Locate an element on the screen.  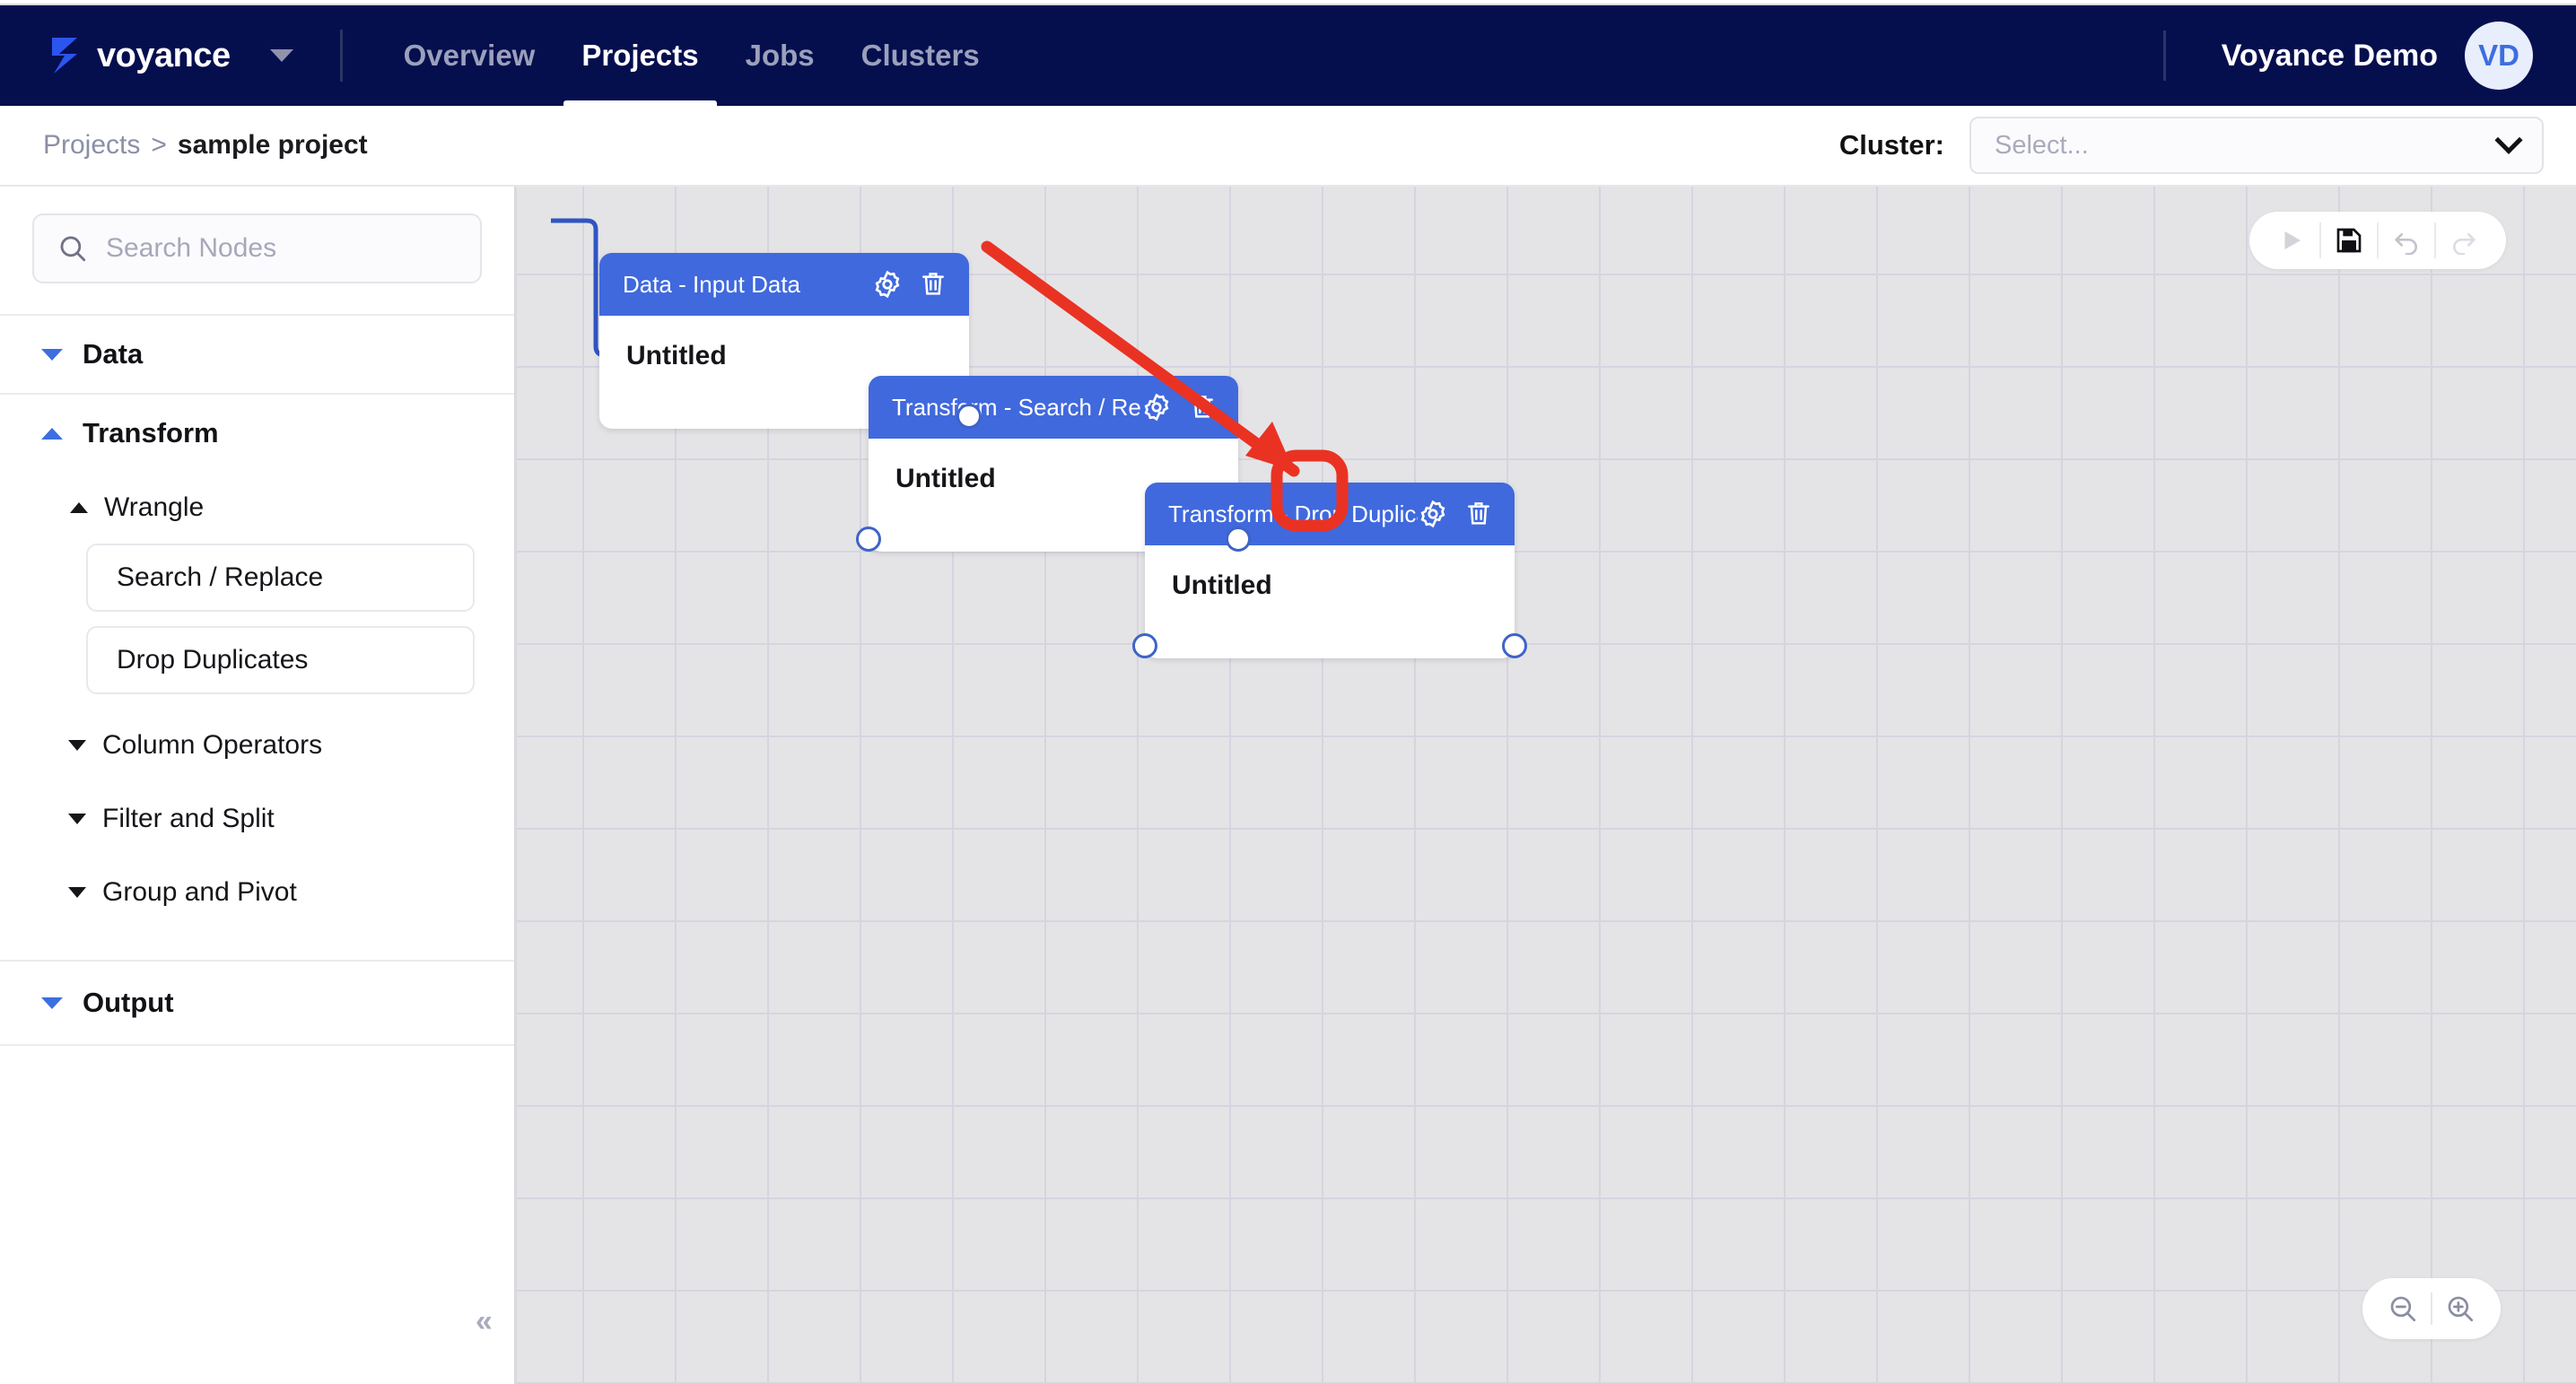
palette-node-search-replace: Search / Replace is located at coordinates (280, 578).